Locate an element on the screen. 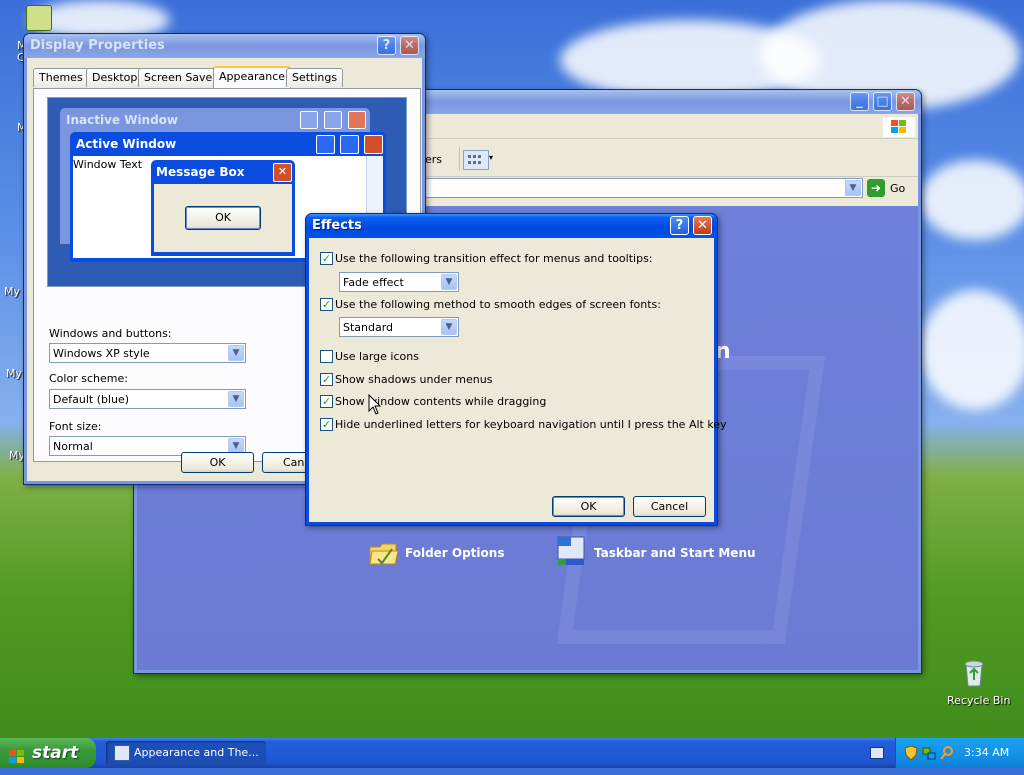  preview-message-body: OK is located at coordinates (223, 218).